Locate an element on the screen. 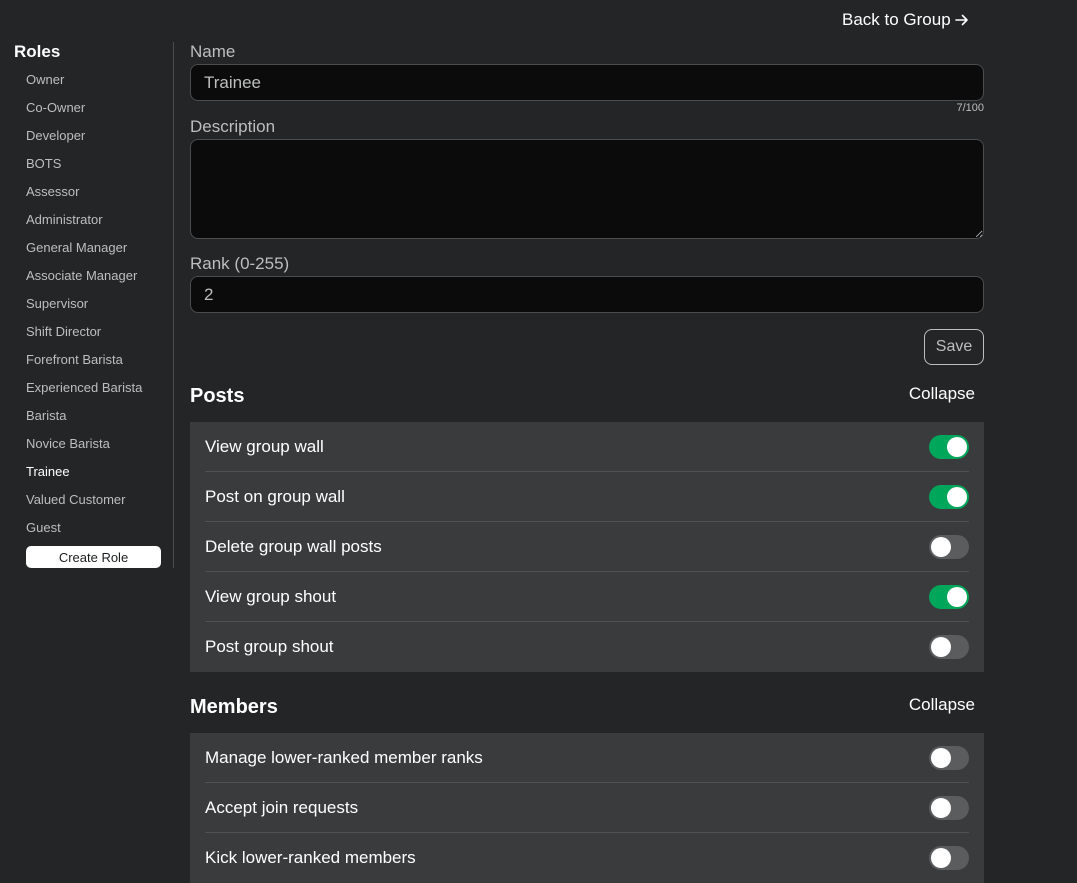 Image resolution: width=1077 pixels, height=883 pixels. permission-row: Delete group wall posts is located at coordinates (587, 547).